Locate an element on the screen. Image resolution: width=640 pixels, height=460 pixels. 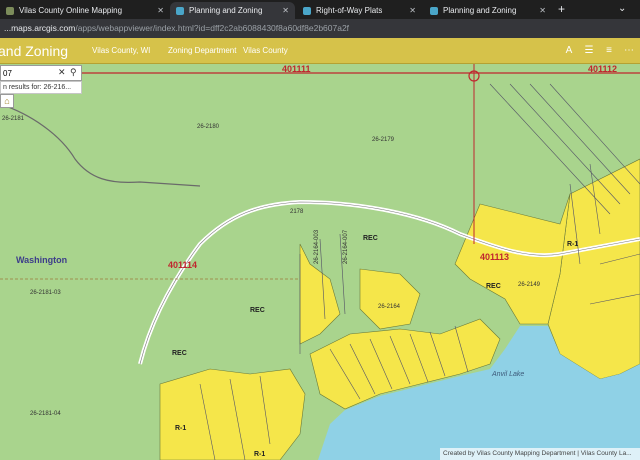
tab-online-mapping: Vilas County Online Mapping ✕ is located at coordinates (85, 10).